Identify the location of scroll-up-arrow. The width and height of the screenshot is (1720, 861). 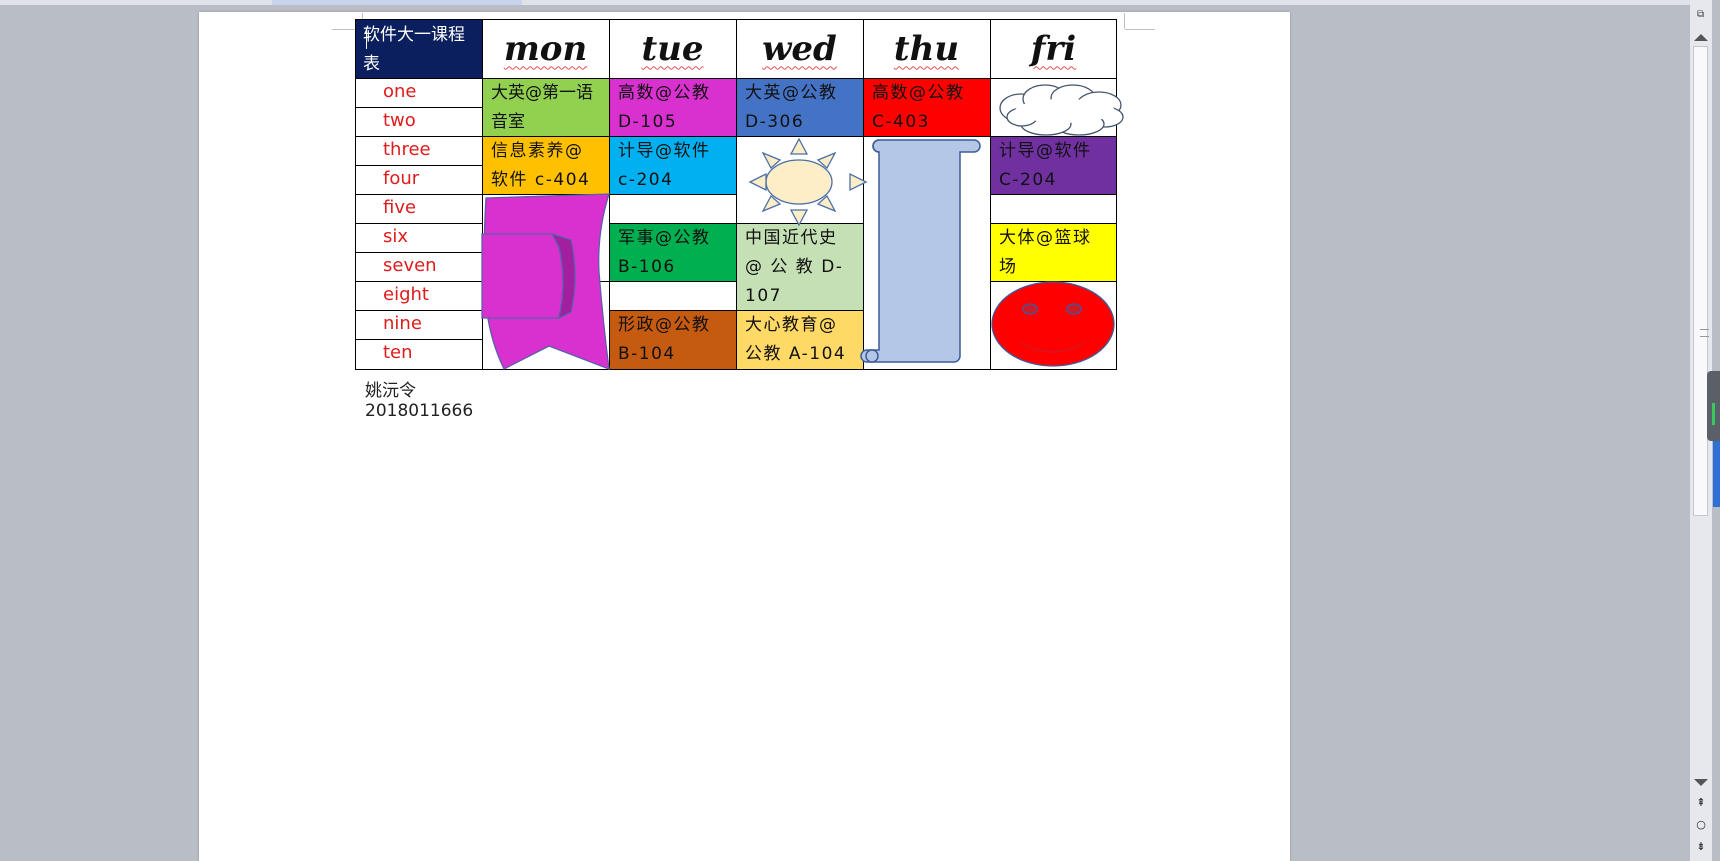
(1701, 37).